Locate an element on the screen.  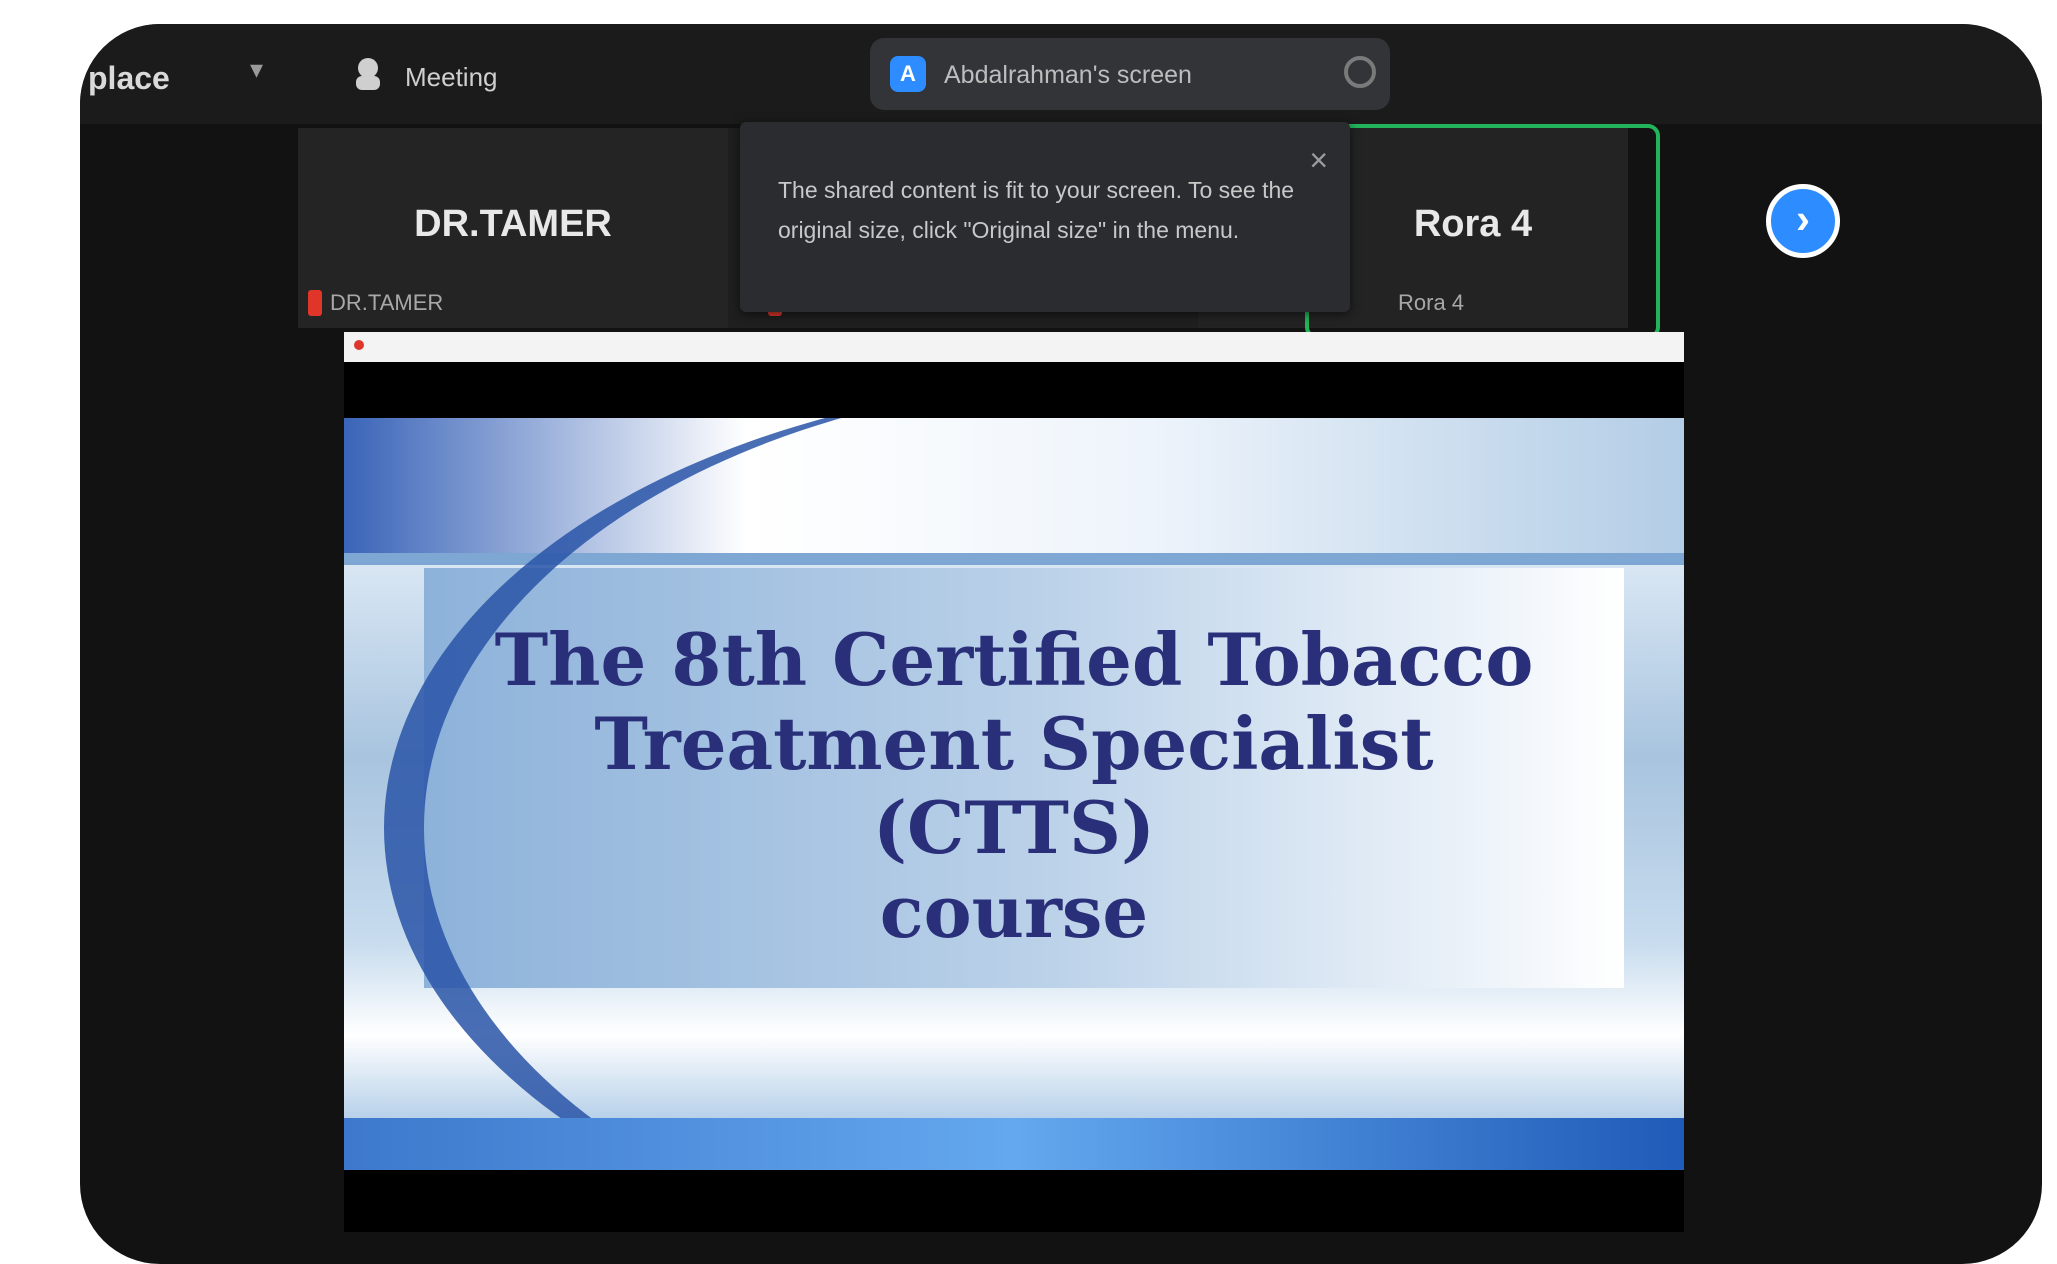
next-page-button: › is located at coordinates (1803, 221).